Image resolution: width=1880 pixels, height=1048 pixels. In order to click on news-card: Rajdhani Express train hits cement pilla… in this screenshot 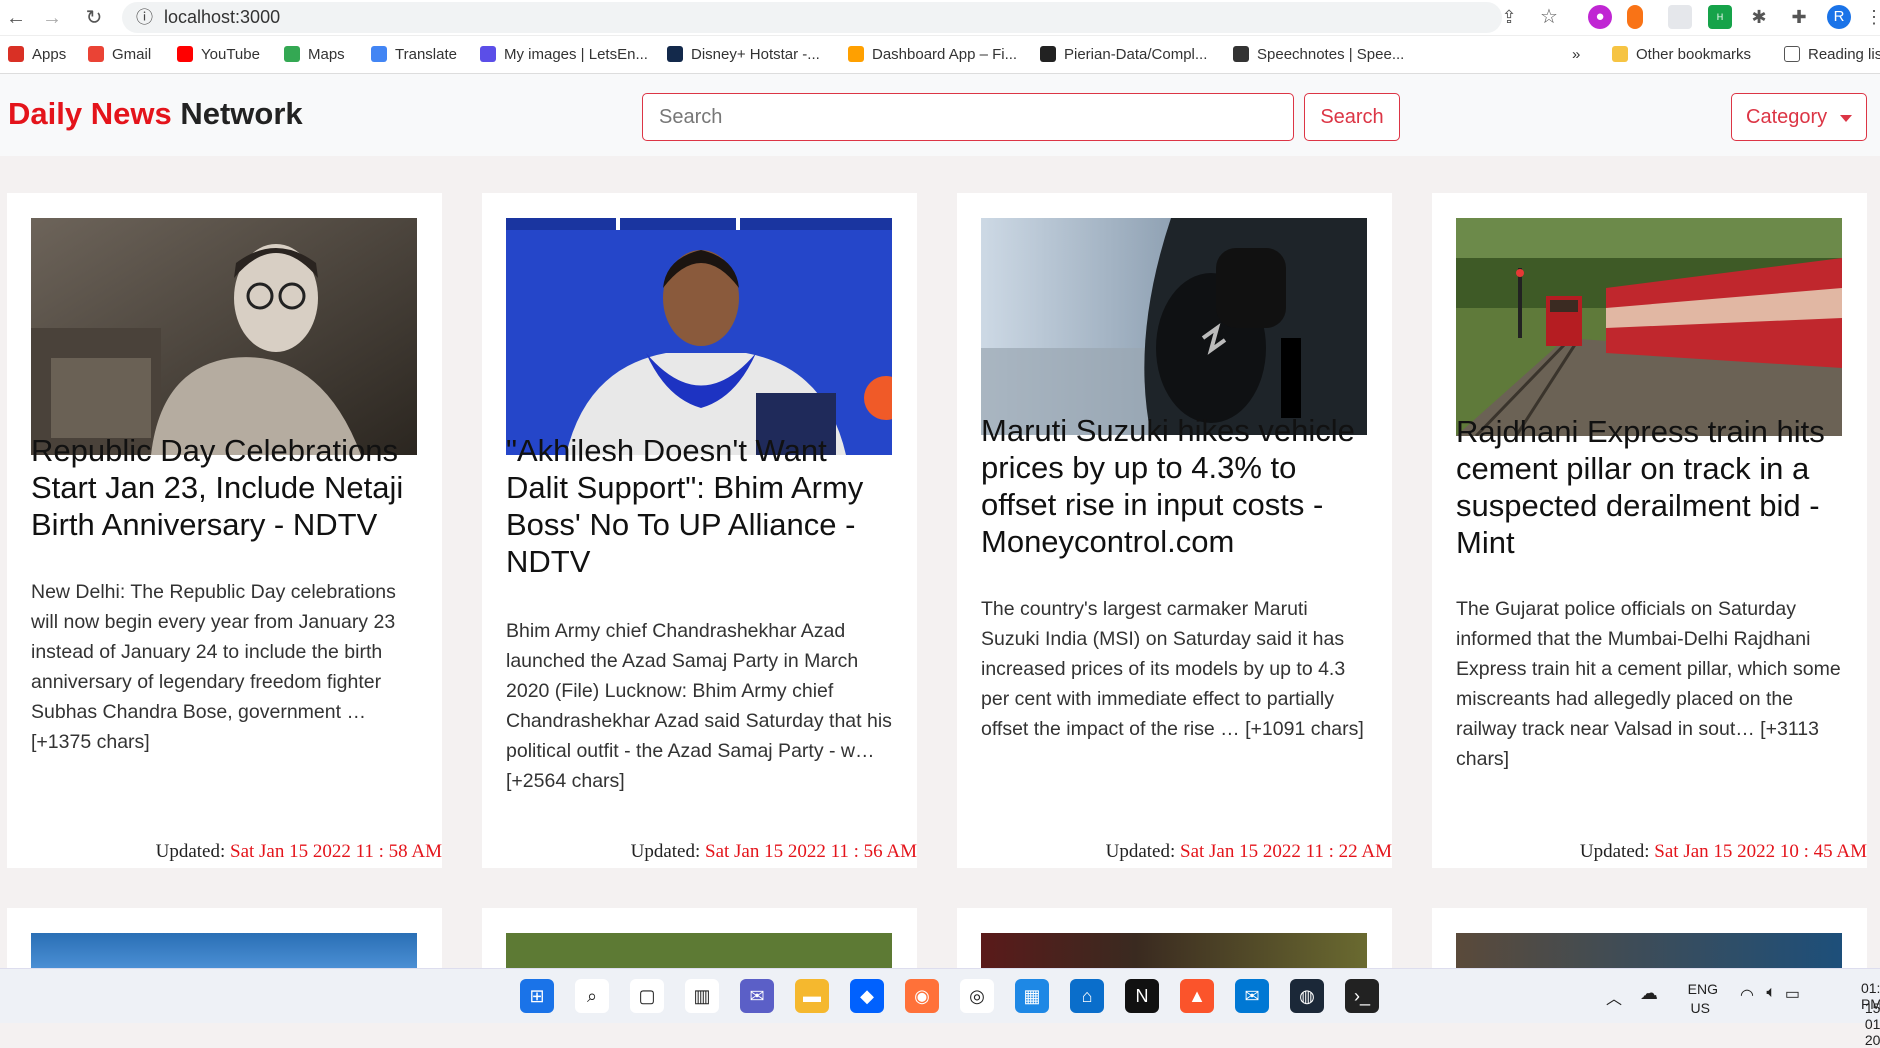, I will do `click(1649, 530)`.